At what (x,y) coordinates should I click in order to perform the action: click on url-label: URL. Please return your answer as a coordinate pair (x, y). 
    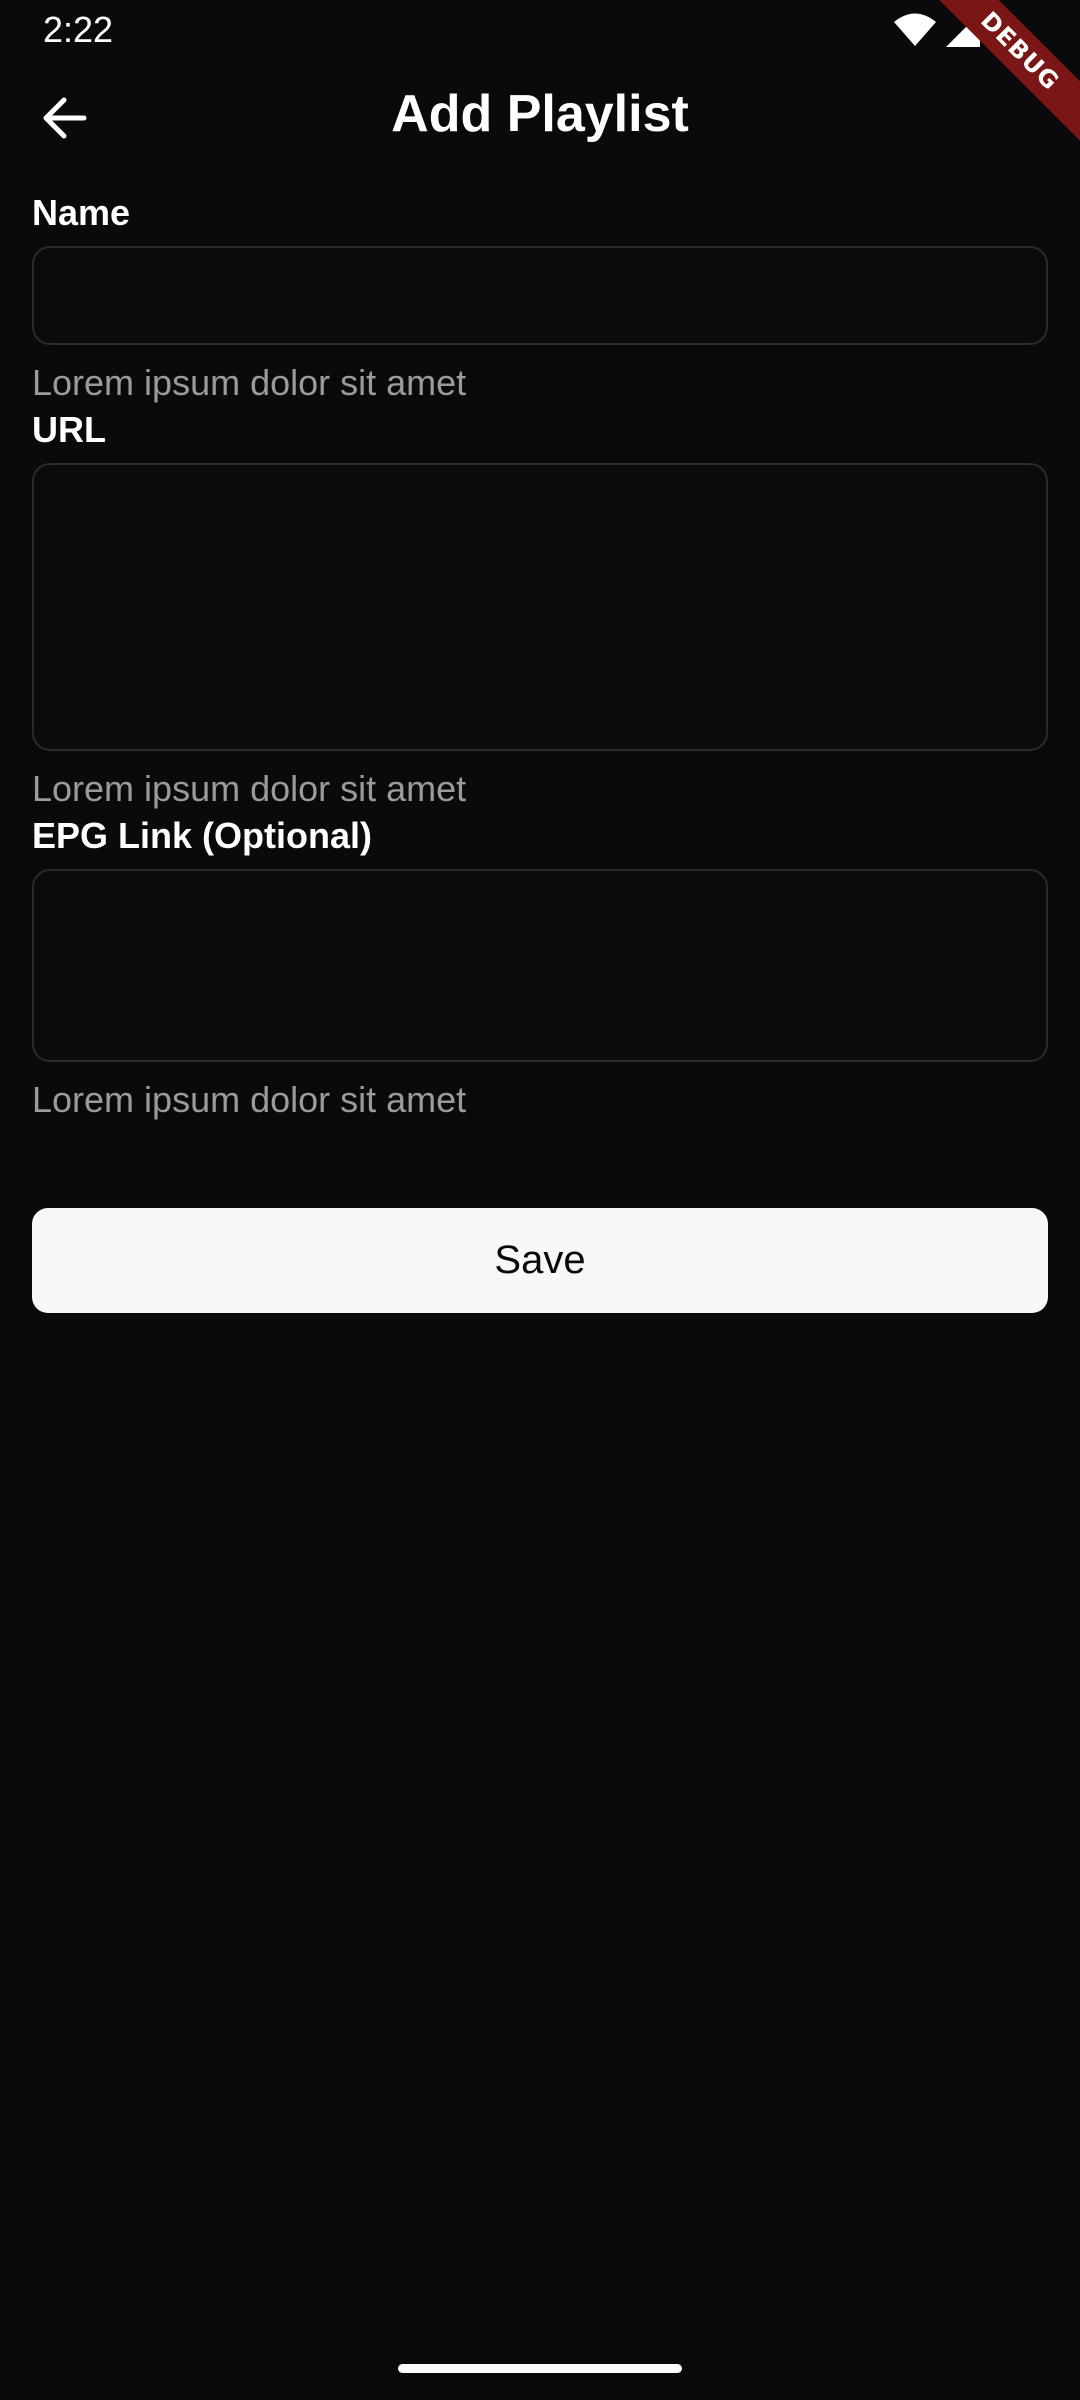
    Looking at the image, I should click on (69, 429).